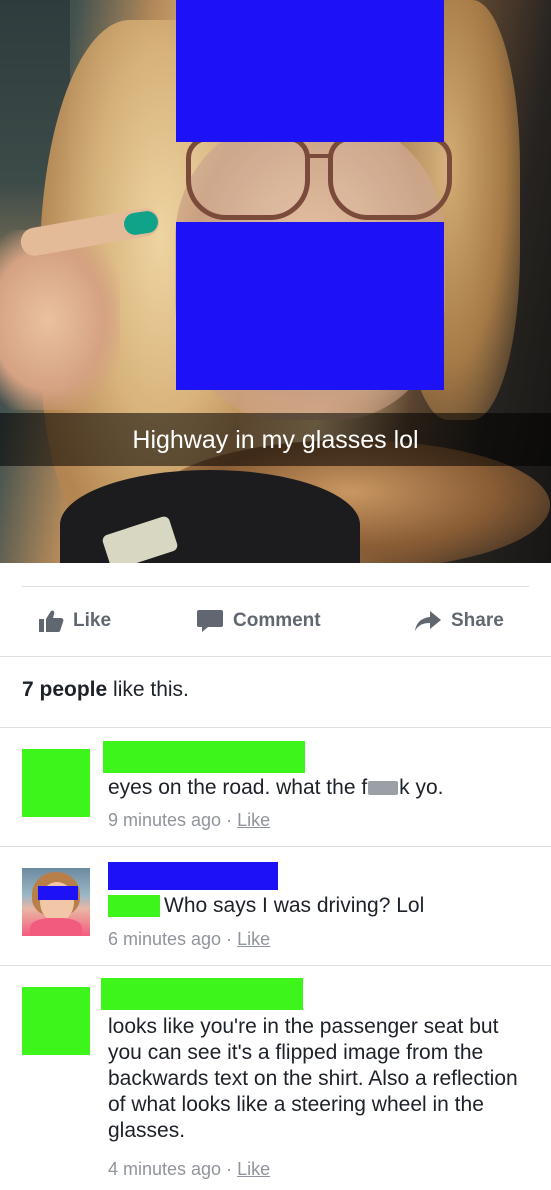 This screenshot has height=1190, width=551. What do you see at coordinates (294, 905) in the screenshot?
I see `comment-text: Who says I was driving? Lol` at bounding box center [294, 905].